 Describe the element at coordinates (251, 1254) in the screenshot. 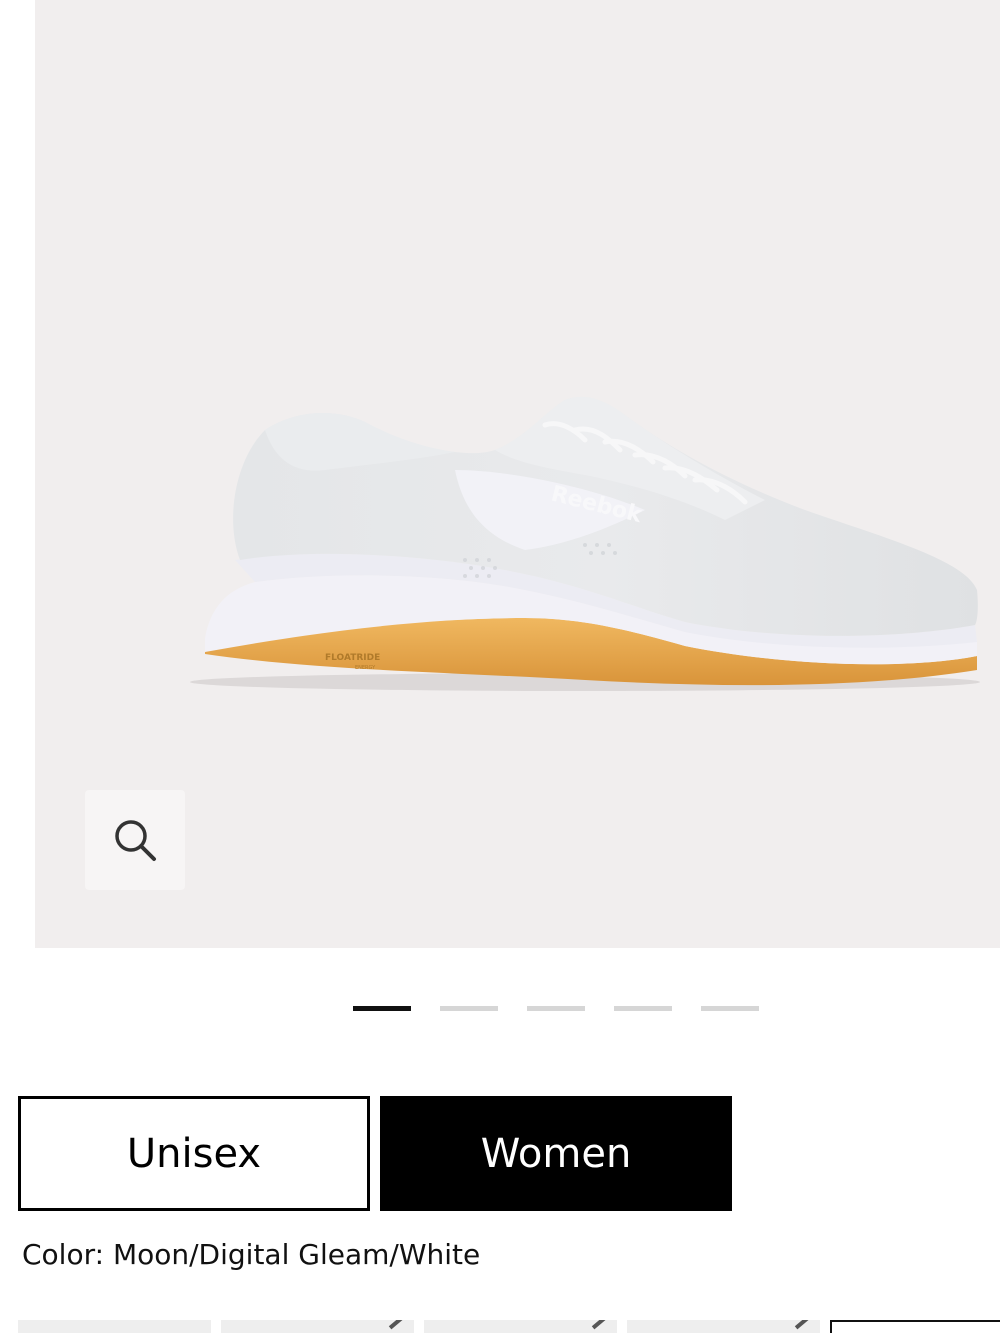

I see `selected-color-label: Color: Moon/Digital Gleam/White` at that location.